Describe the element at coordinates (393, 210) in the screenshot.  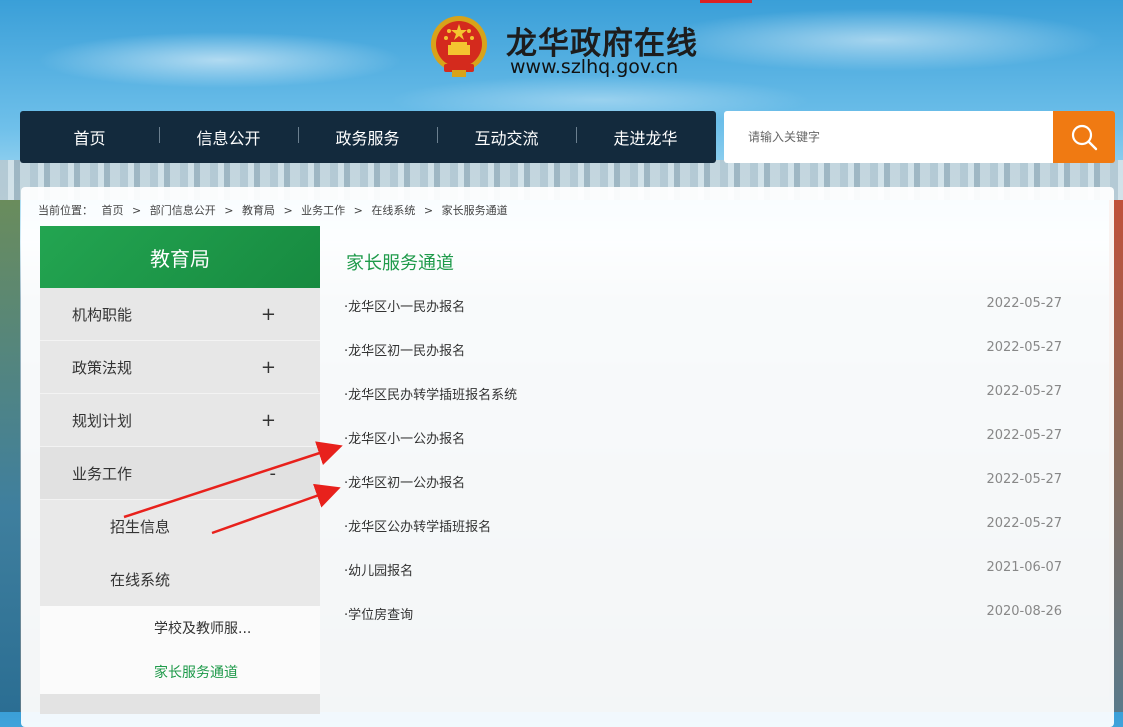
I see `breadcrumb-online-system: 在线系统` at that location.